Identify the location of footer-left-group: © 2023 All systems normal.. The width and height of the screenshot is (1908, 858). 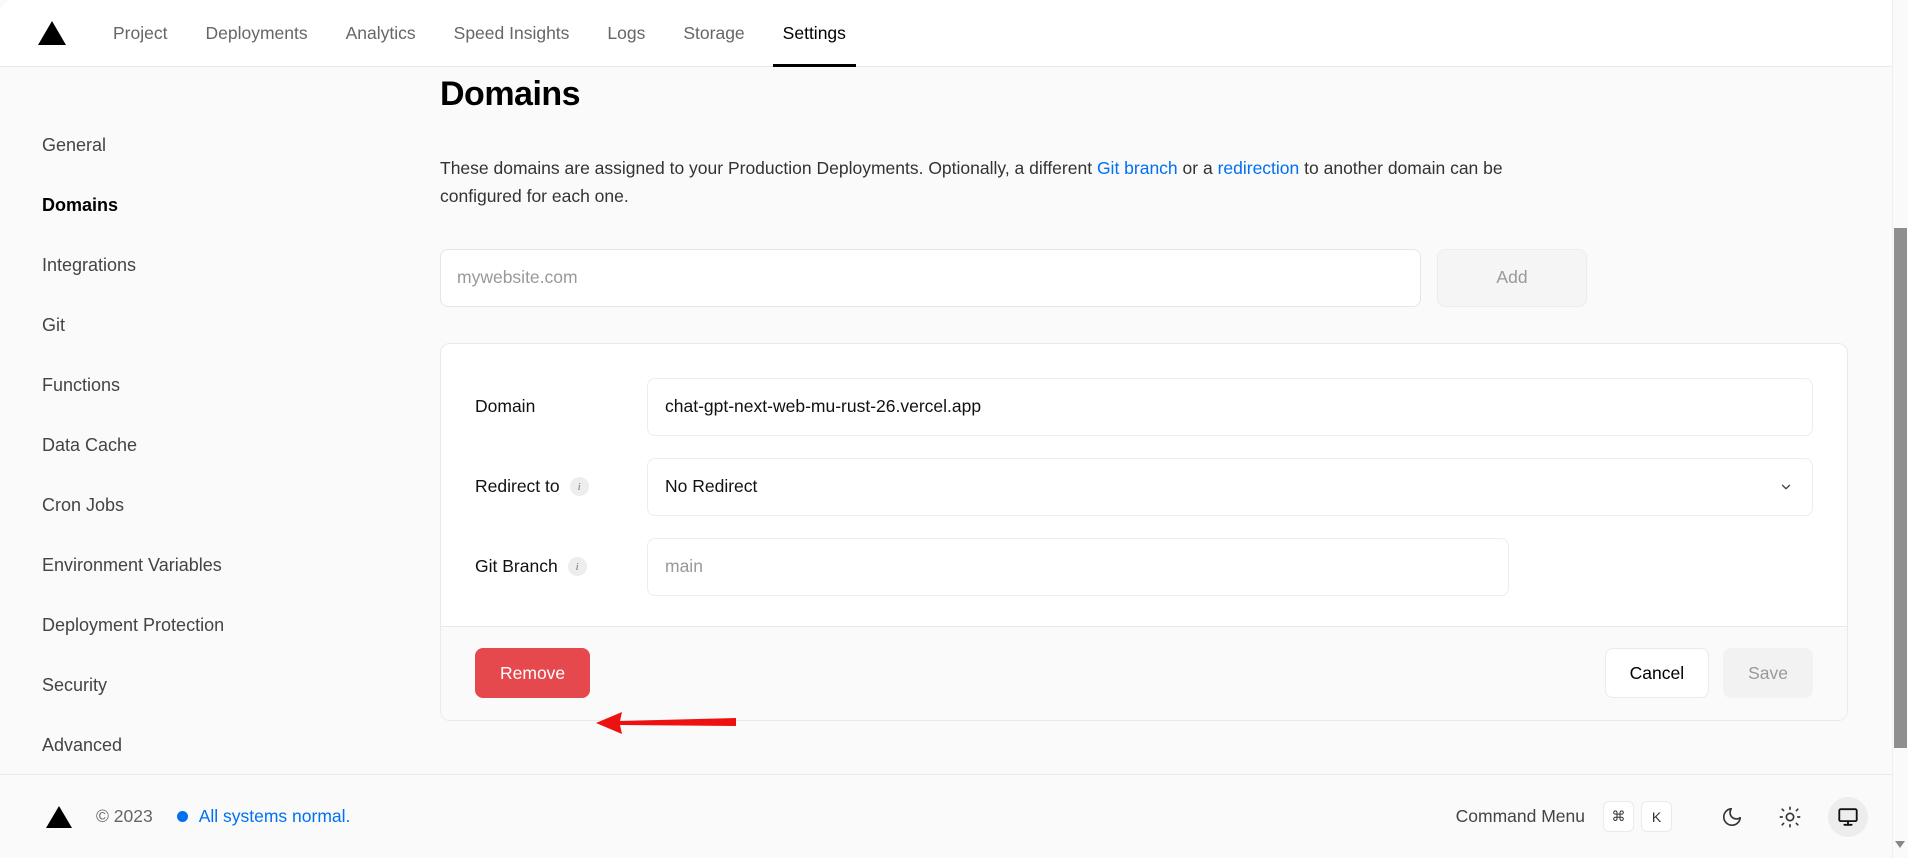
(198, 816).